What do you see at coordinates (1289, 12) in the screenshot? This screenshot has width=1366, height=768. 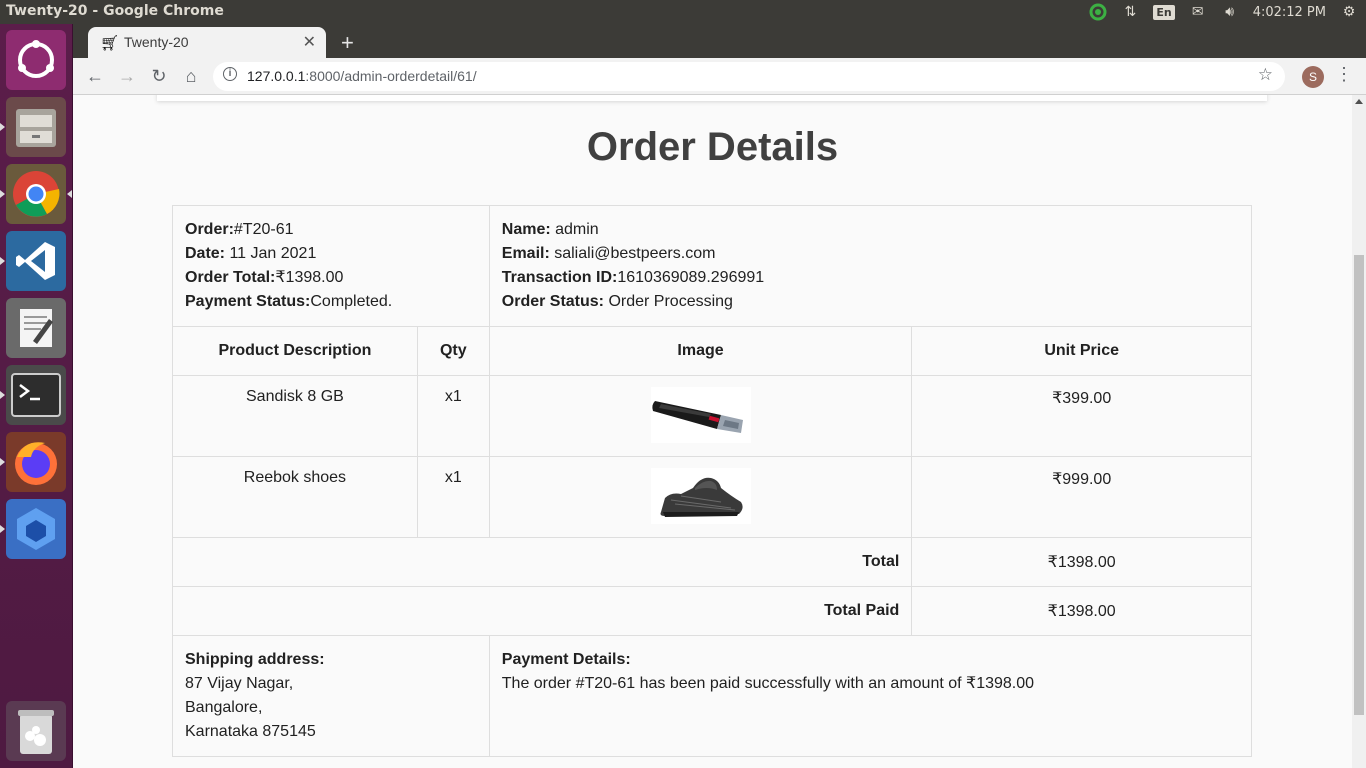 I see `clock: 4:02:12 PM` at bounding box center [1289, 12].